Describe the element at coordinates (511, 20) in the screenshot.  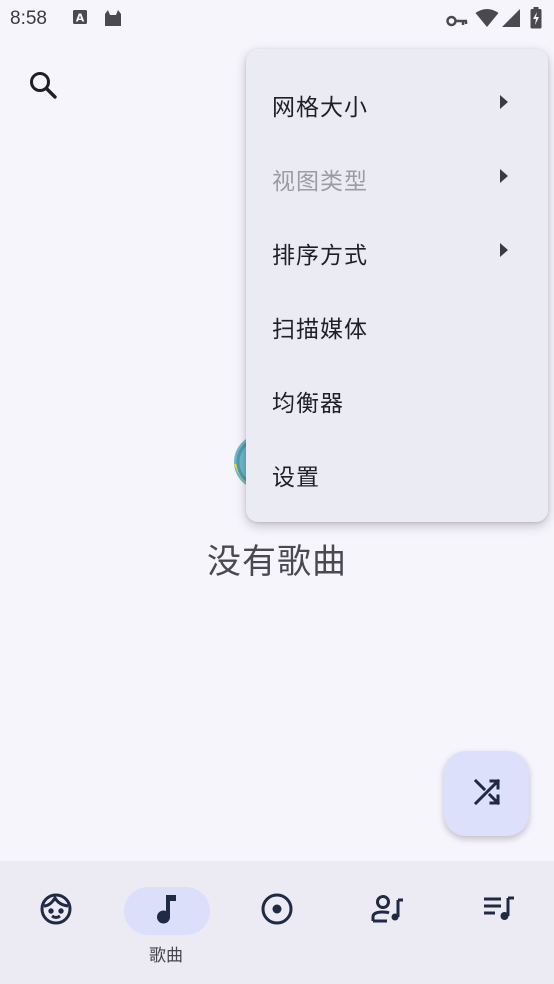
I see `signal-icon` at that location.